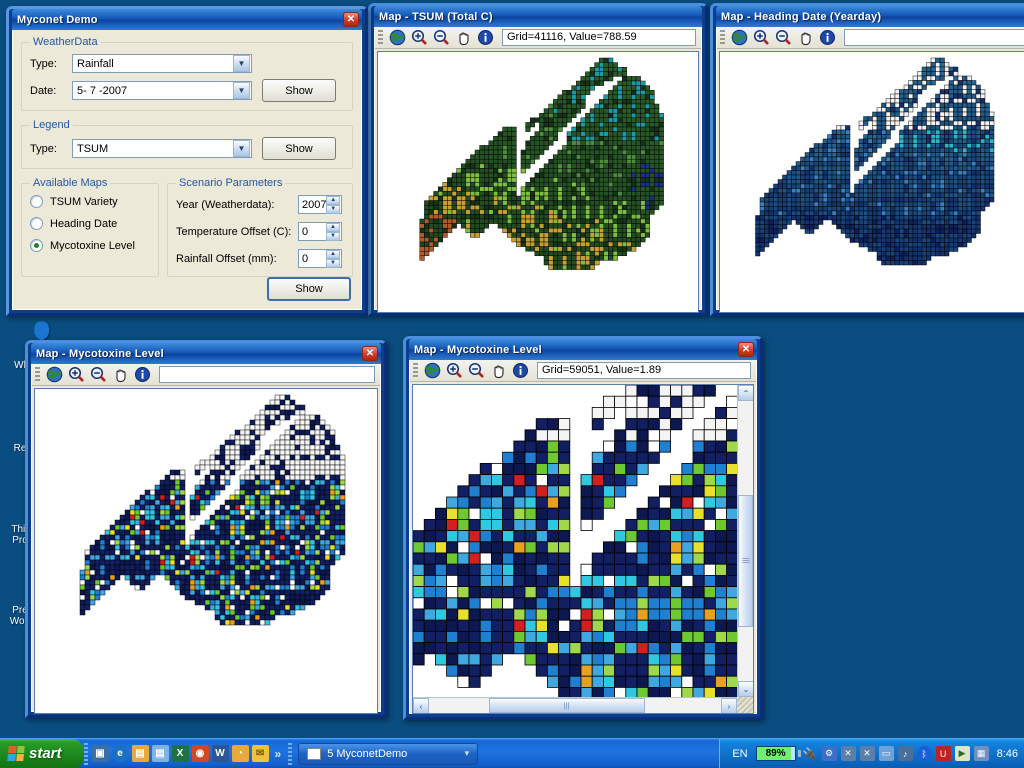  Describe the element at coordinates (644, 370) in the screenshot. I see `map-status-field: Grid=59051, Value=1.89` at that location.